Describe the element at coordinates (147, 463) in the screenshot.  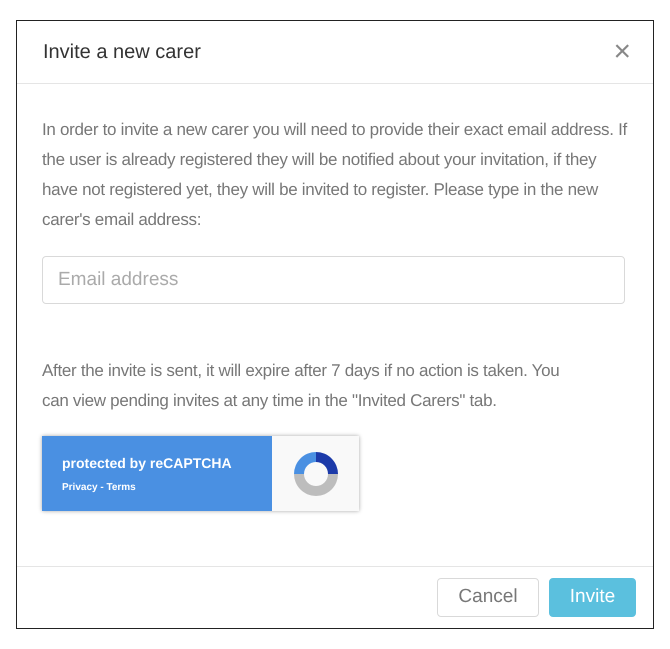
I see `recaptcha-label: protected by reCAPTCHA` at that location.